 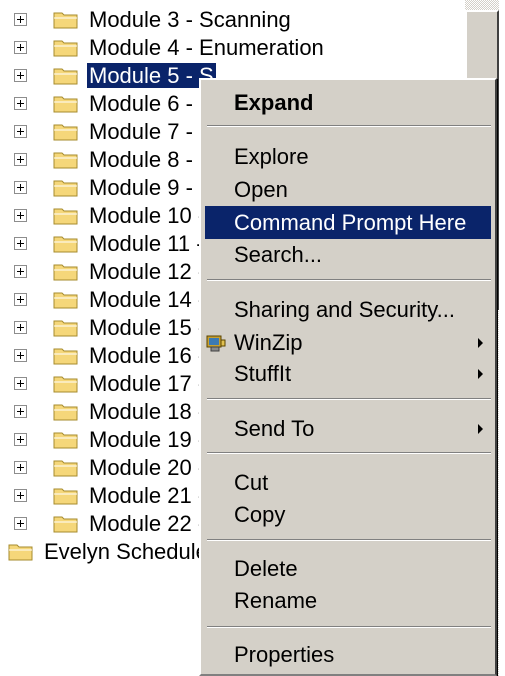 I want to click on tree-item-label: Module 18 -, so click(x=147, y=411).